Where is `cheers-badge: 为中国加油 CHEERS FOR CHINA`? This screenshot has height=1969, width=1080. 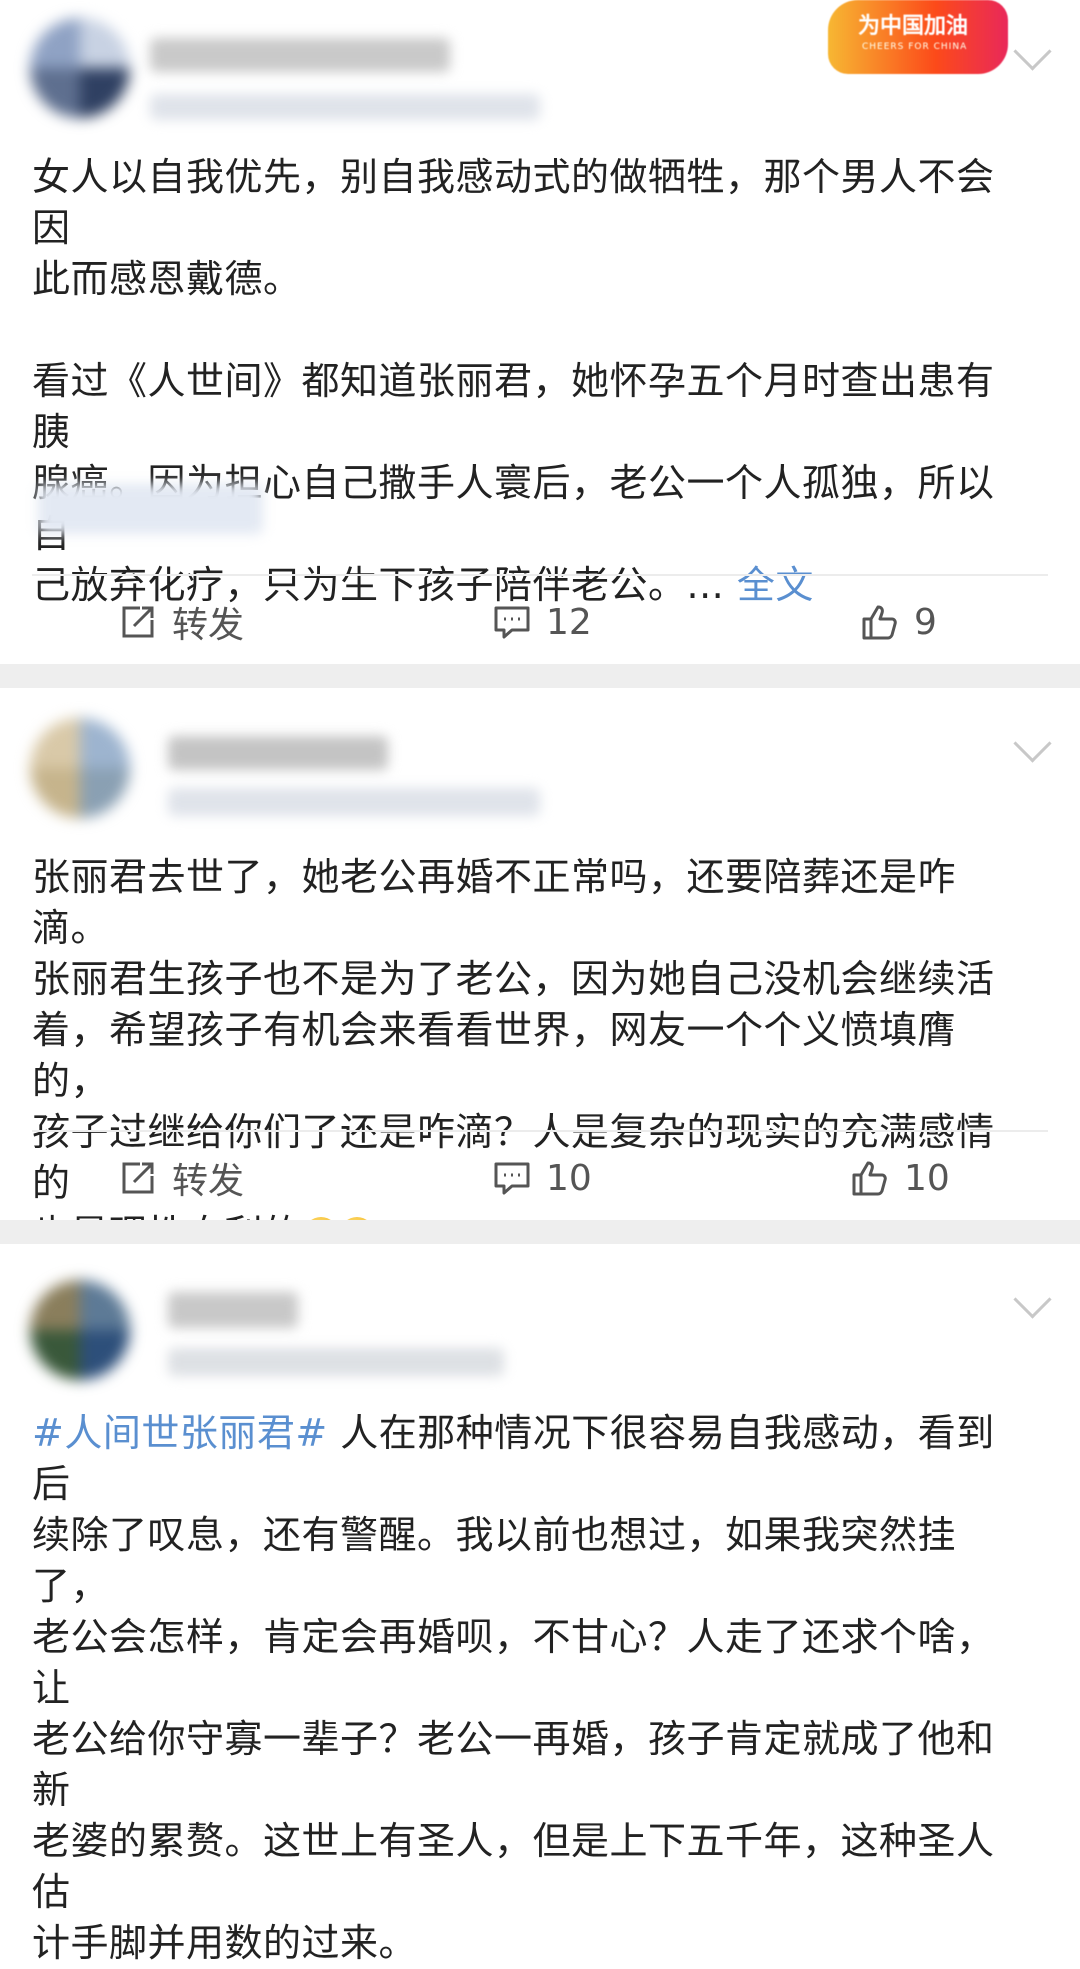
cheers-badge: 为中国加油 CHEERS FOR CHINA is located at coordinates (918, 37).